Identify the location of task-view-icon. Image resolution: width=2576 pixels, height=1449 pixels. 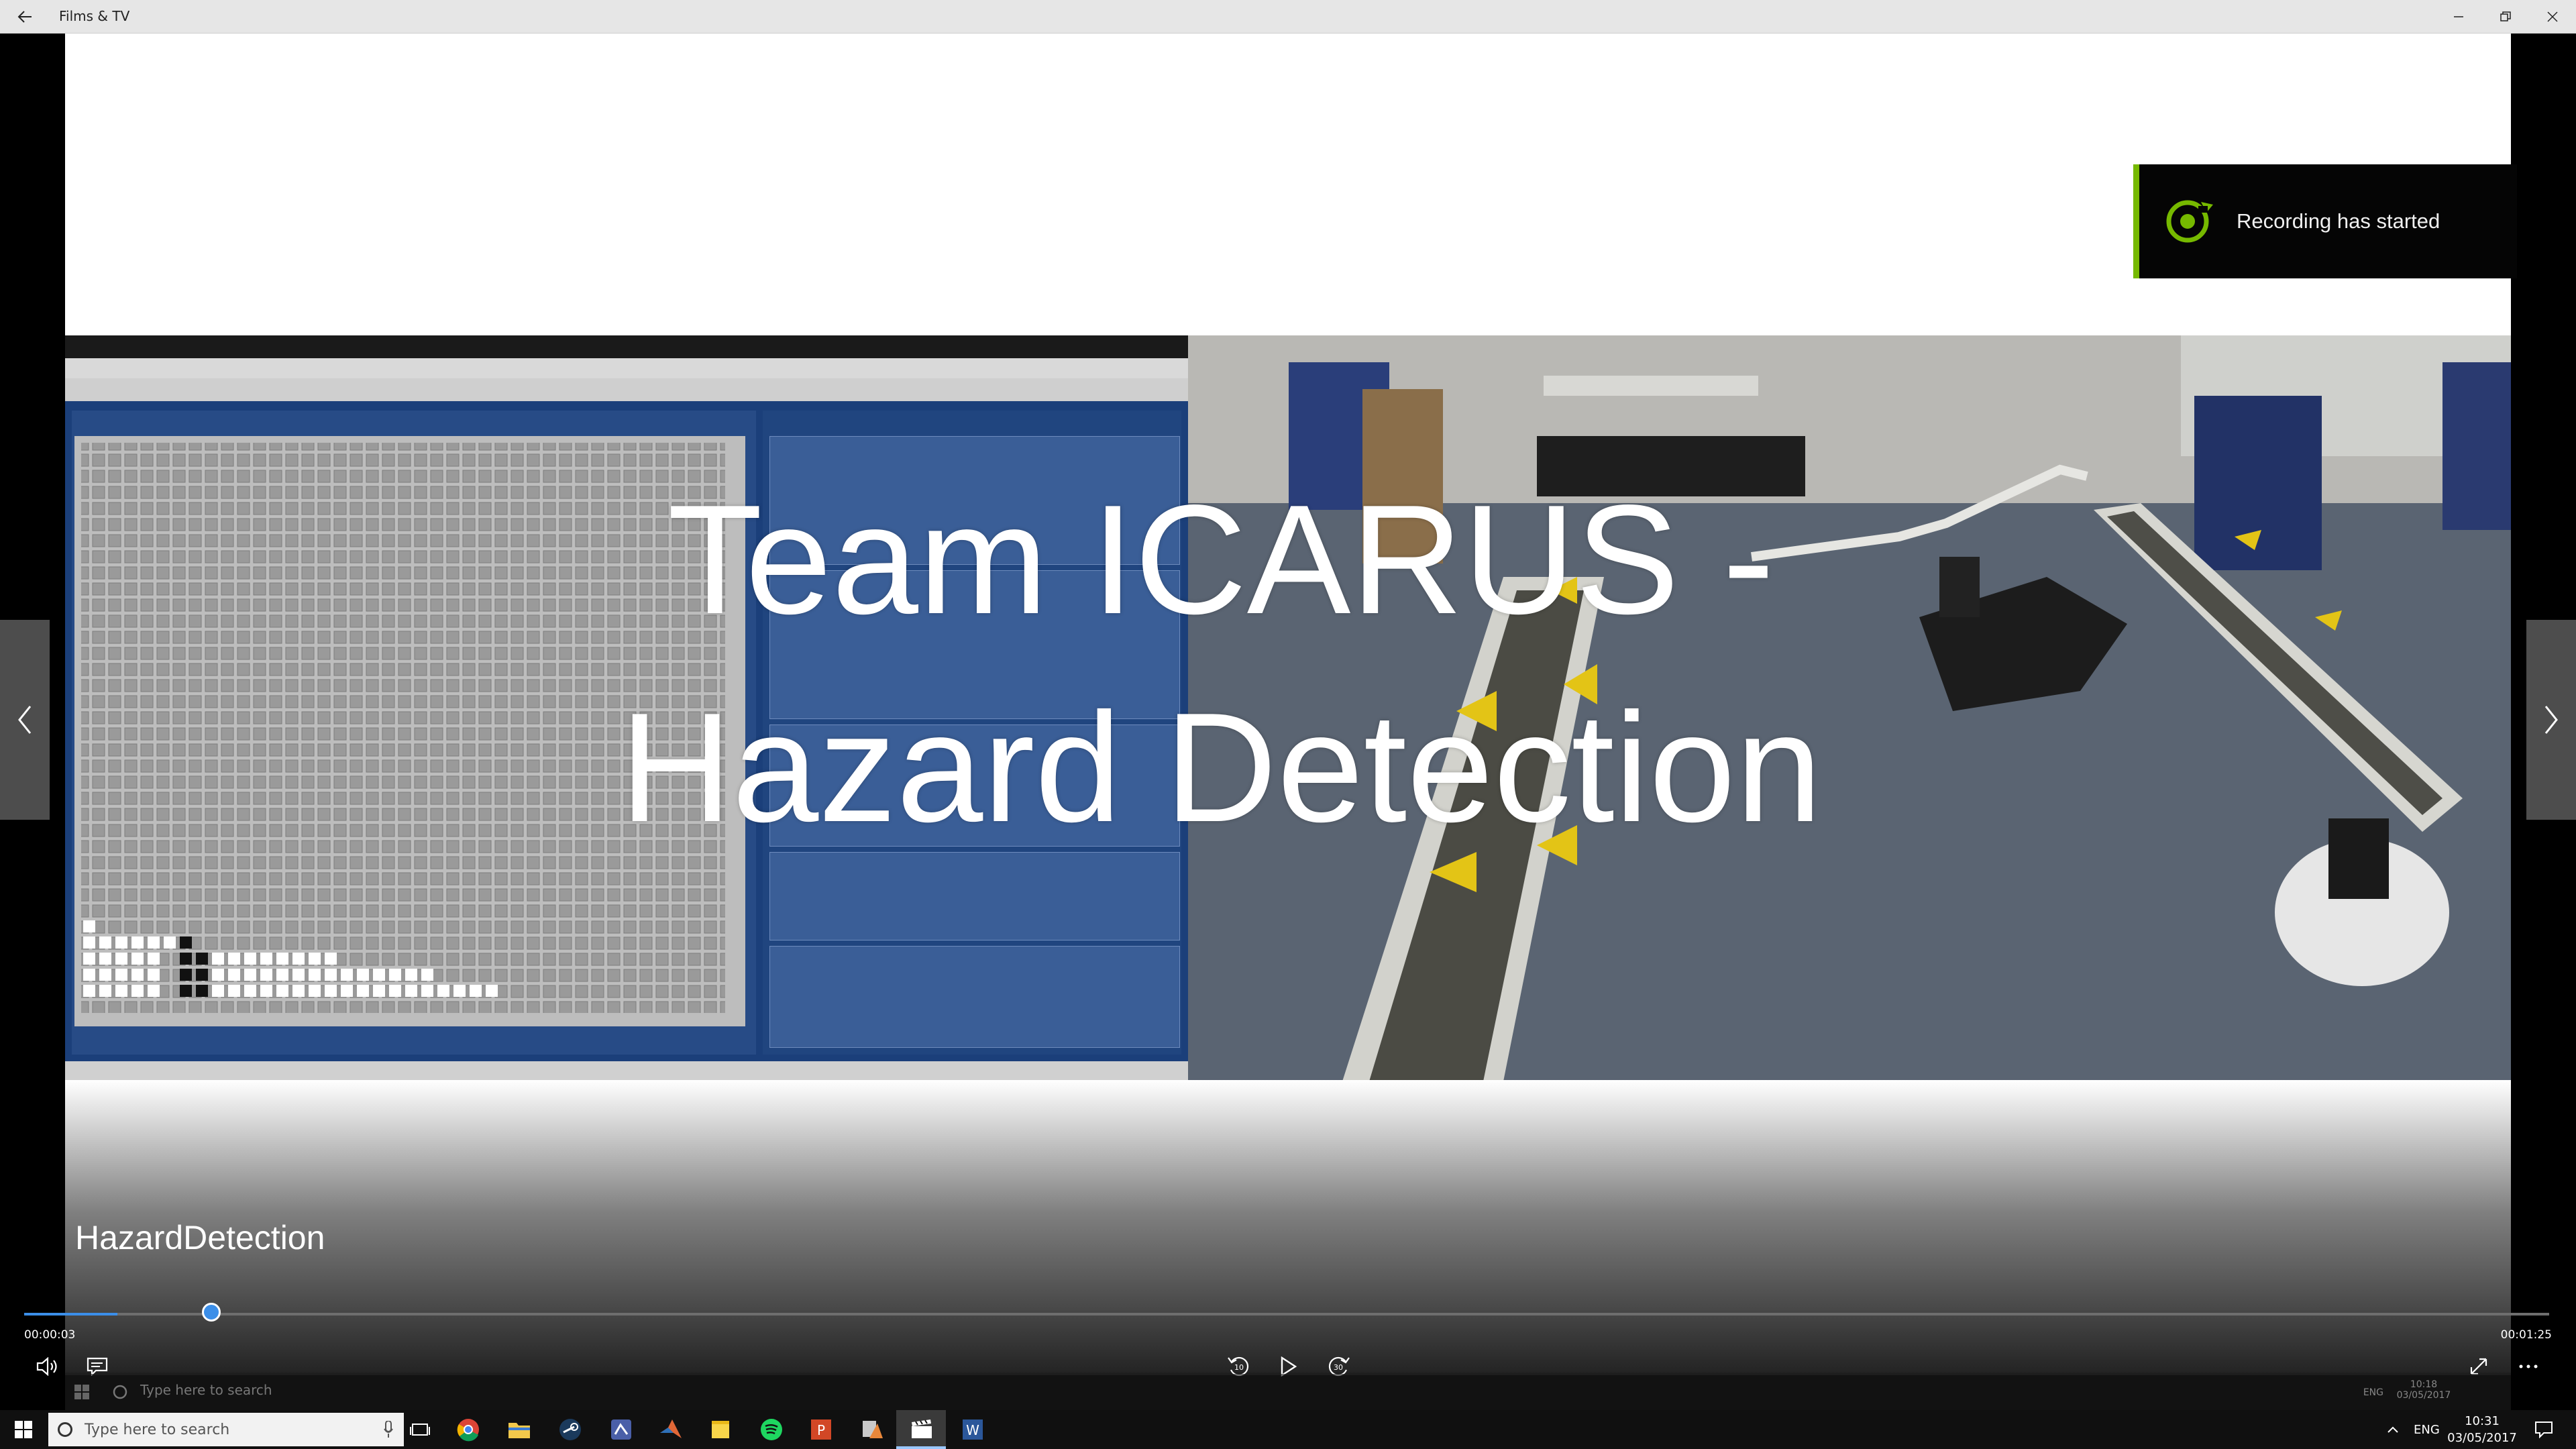
(420, 1430).